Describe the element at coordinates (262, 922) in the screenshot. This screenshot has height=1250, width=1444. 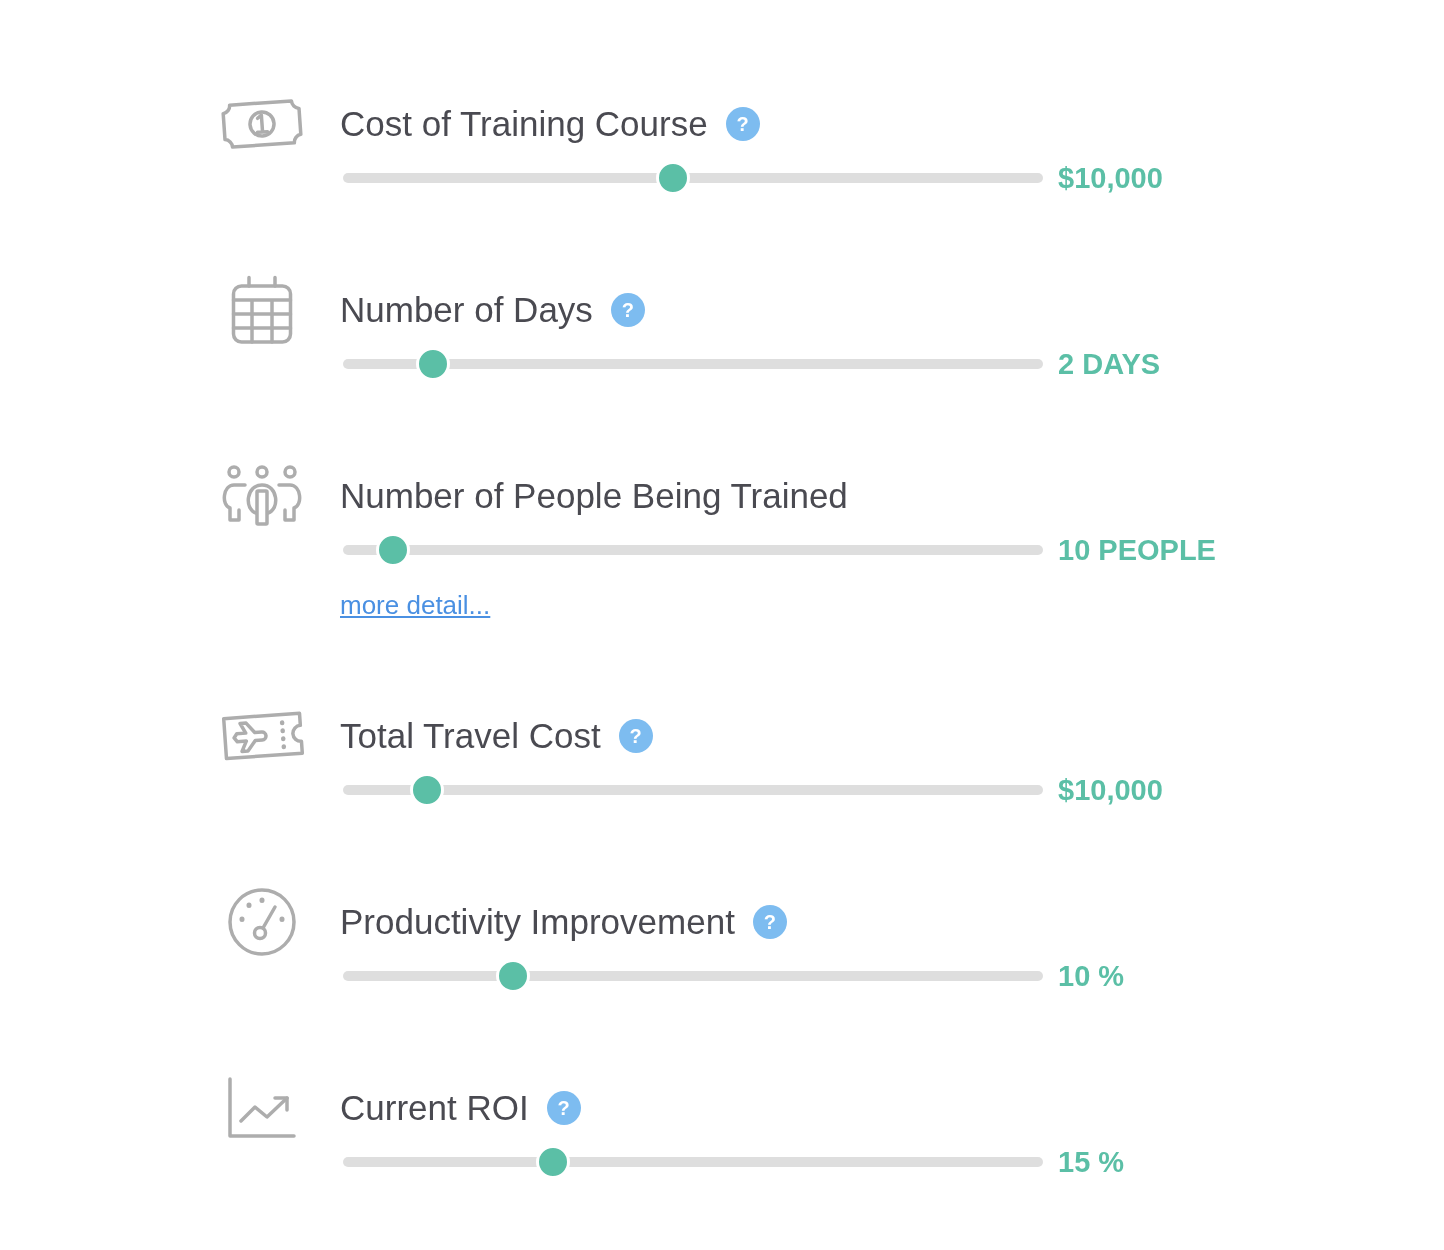
I see `gauge-icon` at that location.